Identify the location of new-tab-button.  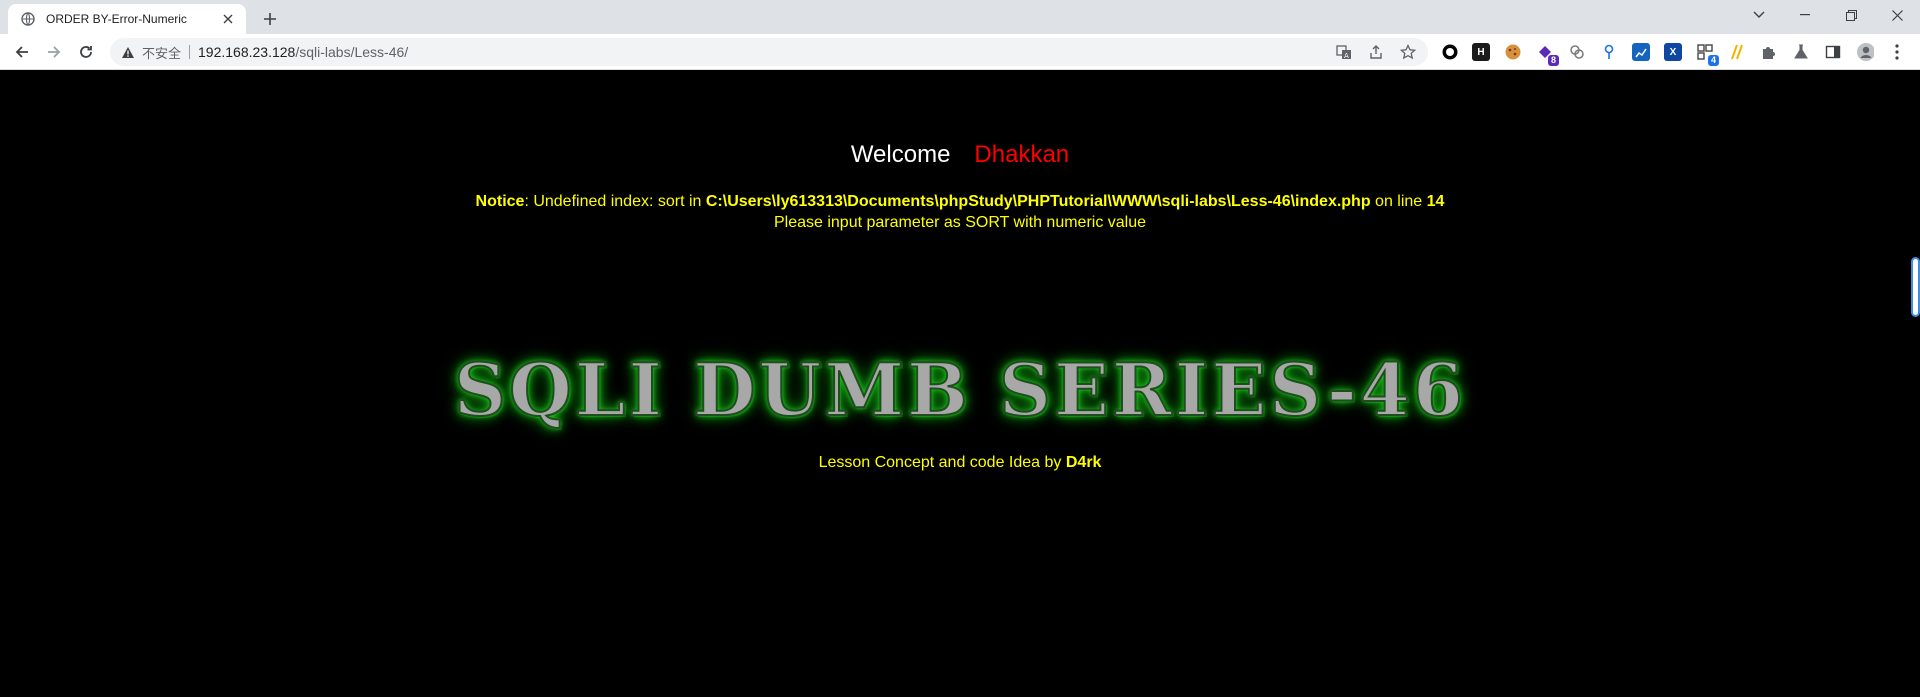
(270, 19).